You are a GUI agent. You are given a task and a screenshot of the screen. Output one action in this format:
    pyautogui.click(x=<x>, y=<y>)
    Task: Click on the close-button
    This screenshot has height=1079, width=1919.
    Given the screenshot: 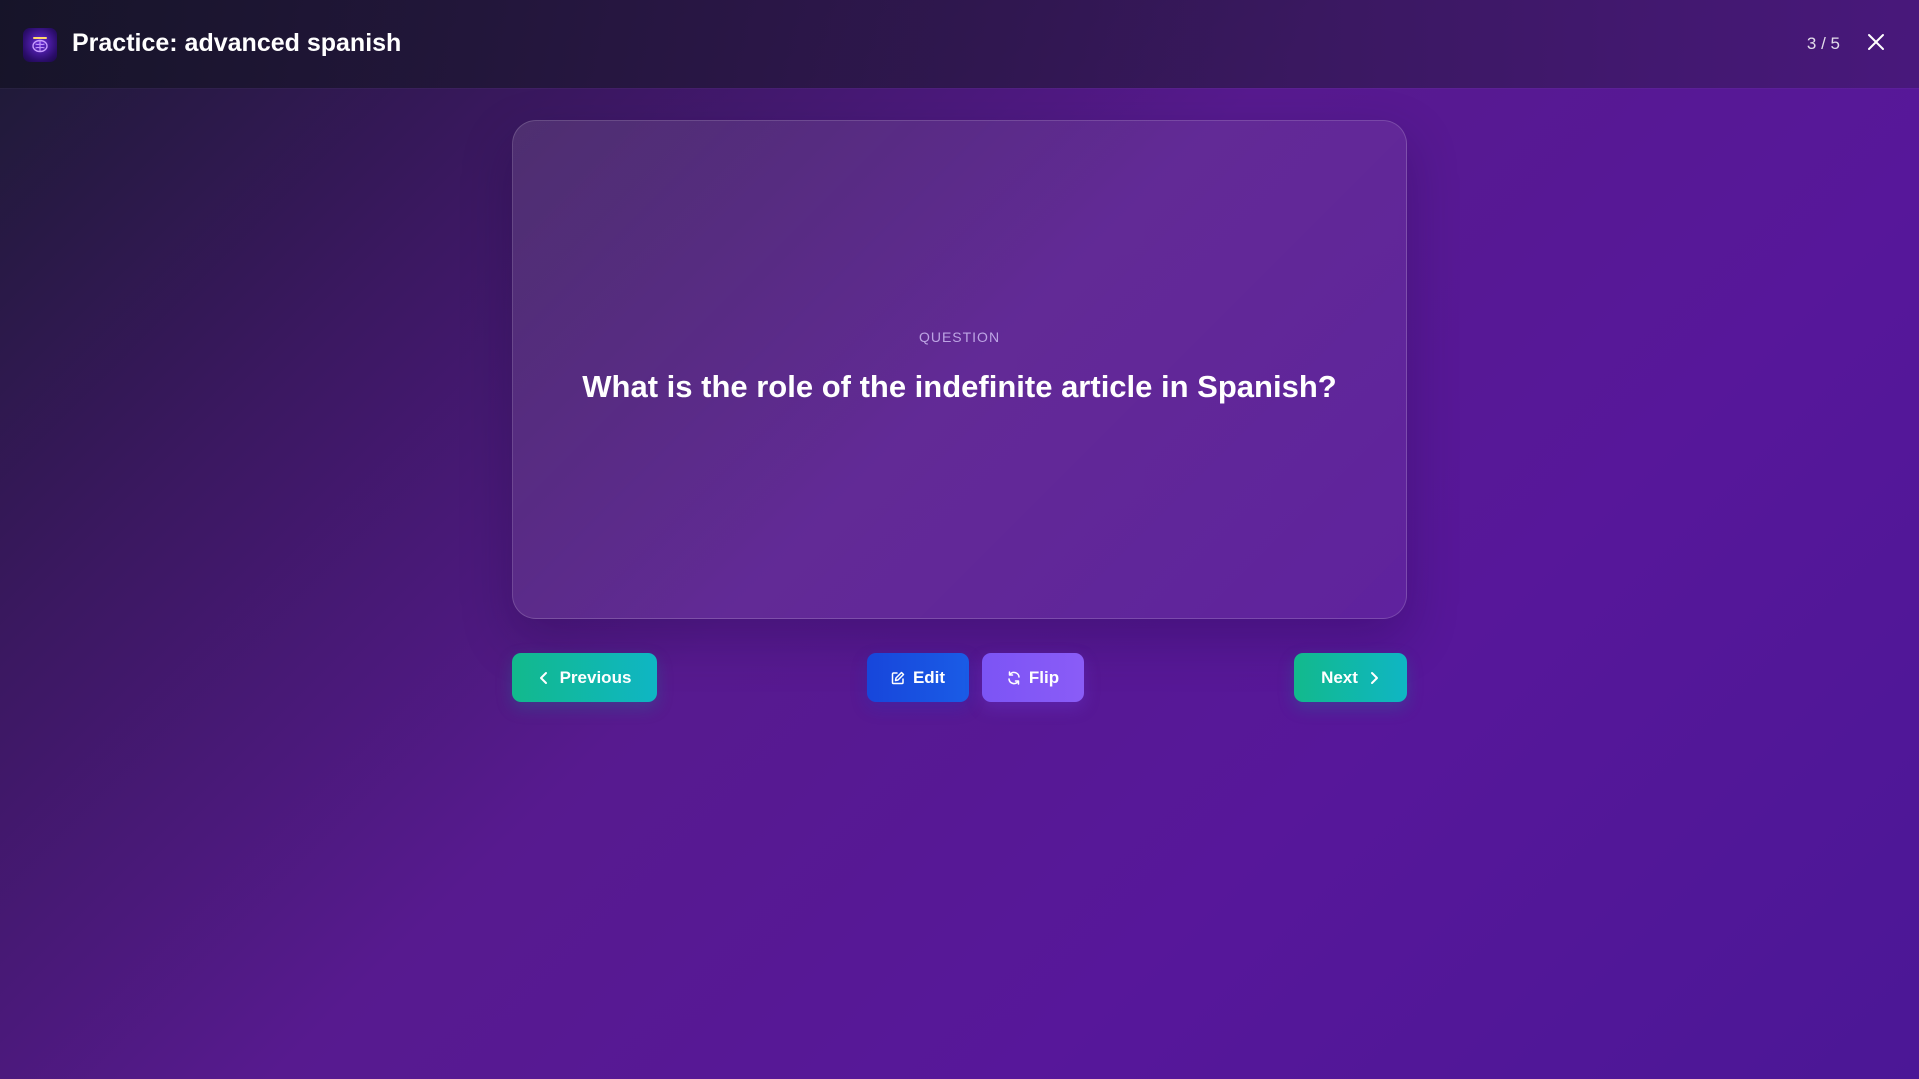 What is the action you would take?
    pyautogui.click(x=1876, y=42)
    